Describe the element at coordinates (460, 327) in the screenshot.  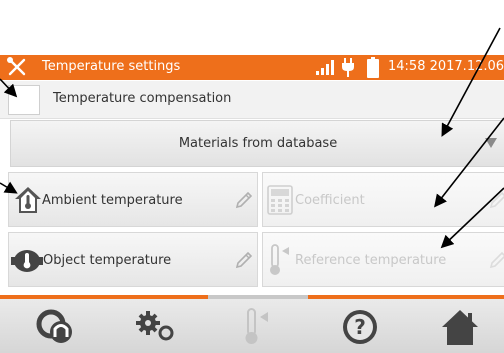
I see `home-icon` at that location.